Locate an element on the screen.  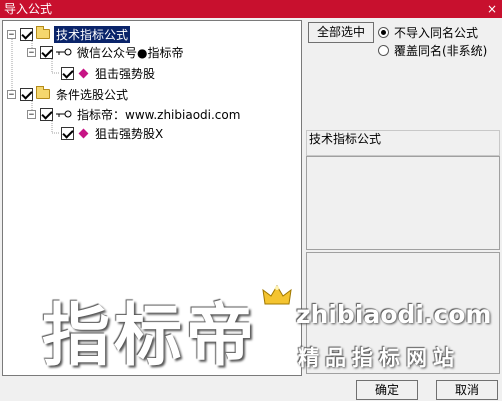
tree-node-label: 指标帝：www.zhibiaodi.com is located at coordinates (158, 114).